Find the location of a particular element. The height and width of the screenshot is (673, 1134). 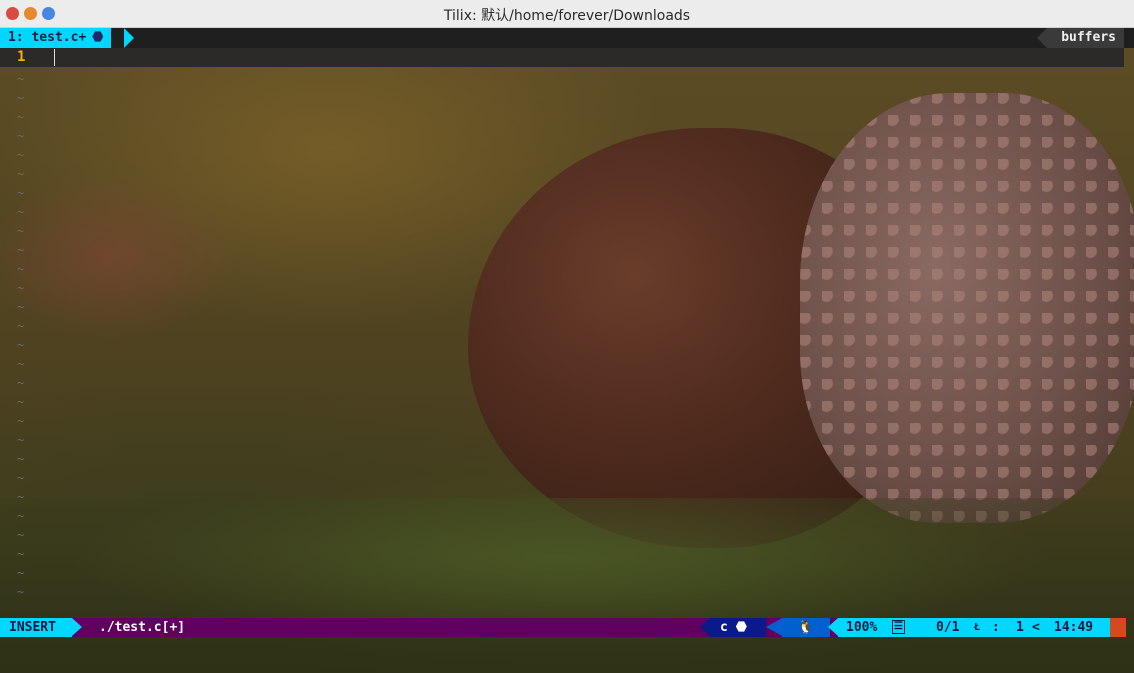

text-cursor is located at coordinates (54, 57).